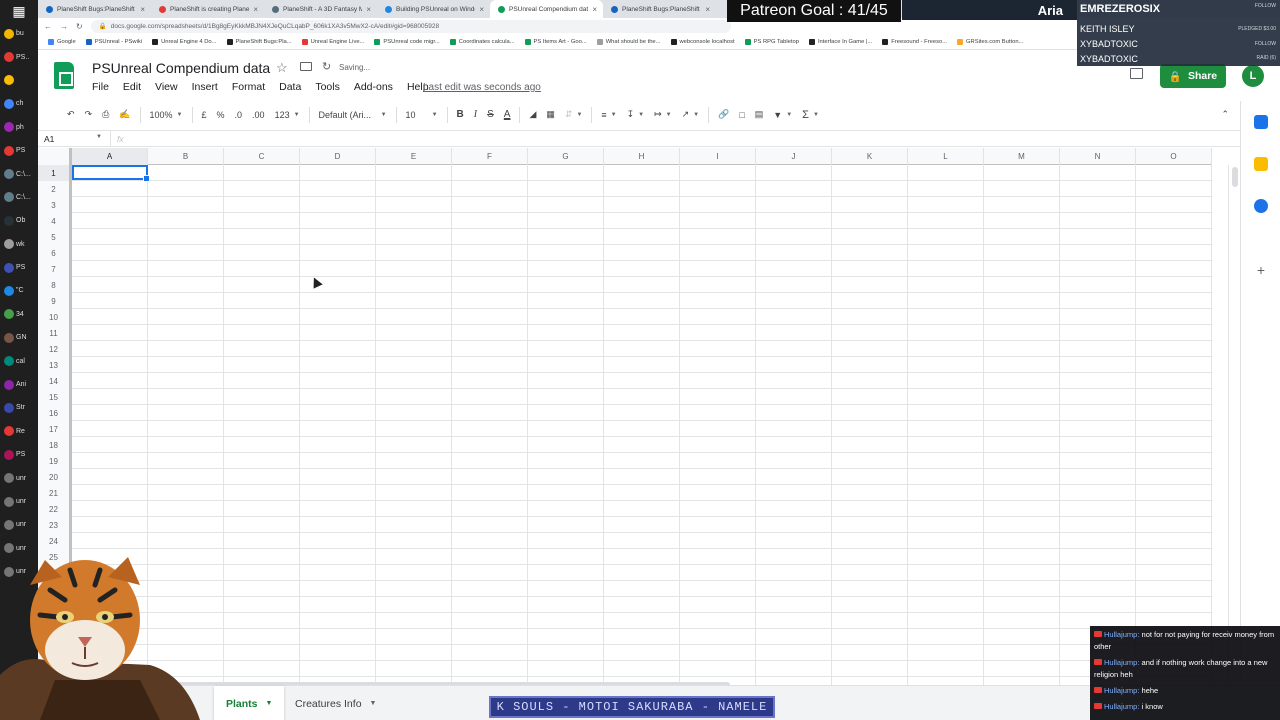 The width and height of the screenshot is (1280, 720). Describe the element at coordinates (19, 454) in the screenshot. I see `taskbar-item: PS` at that location.